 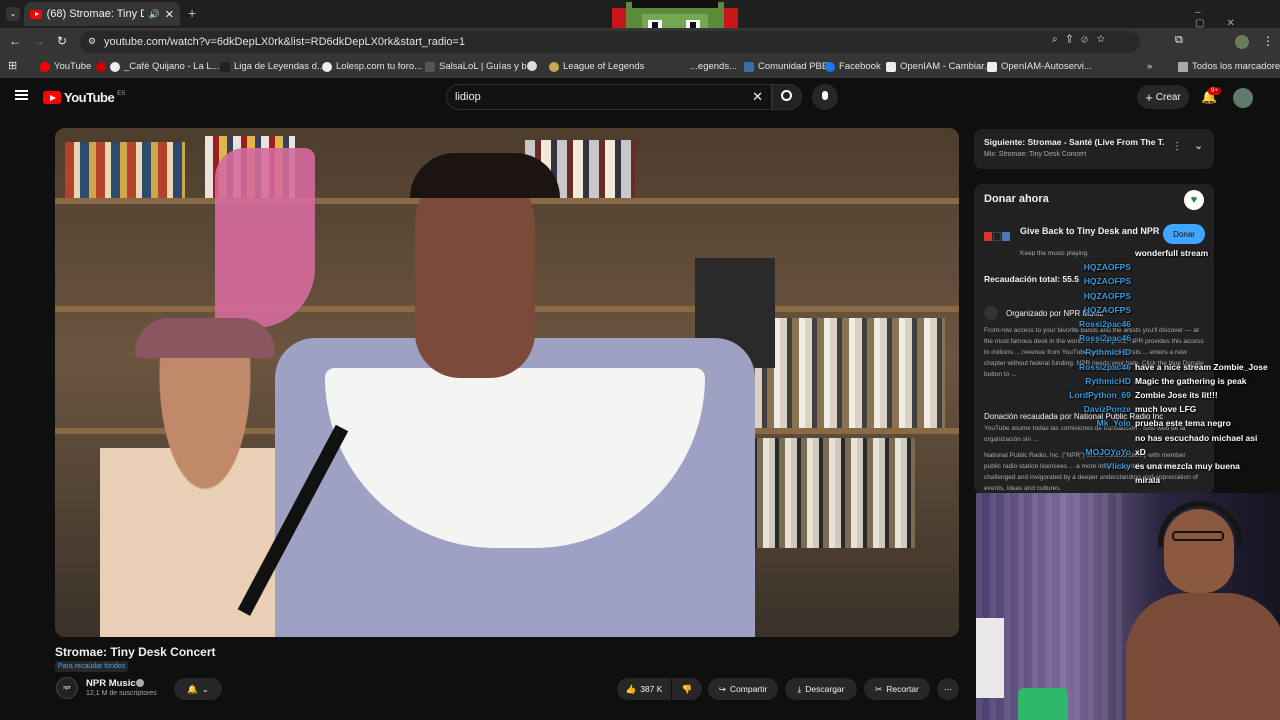 I want to click on close-tab-icon: ✕, so click(x=169, y=14).